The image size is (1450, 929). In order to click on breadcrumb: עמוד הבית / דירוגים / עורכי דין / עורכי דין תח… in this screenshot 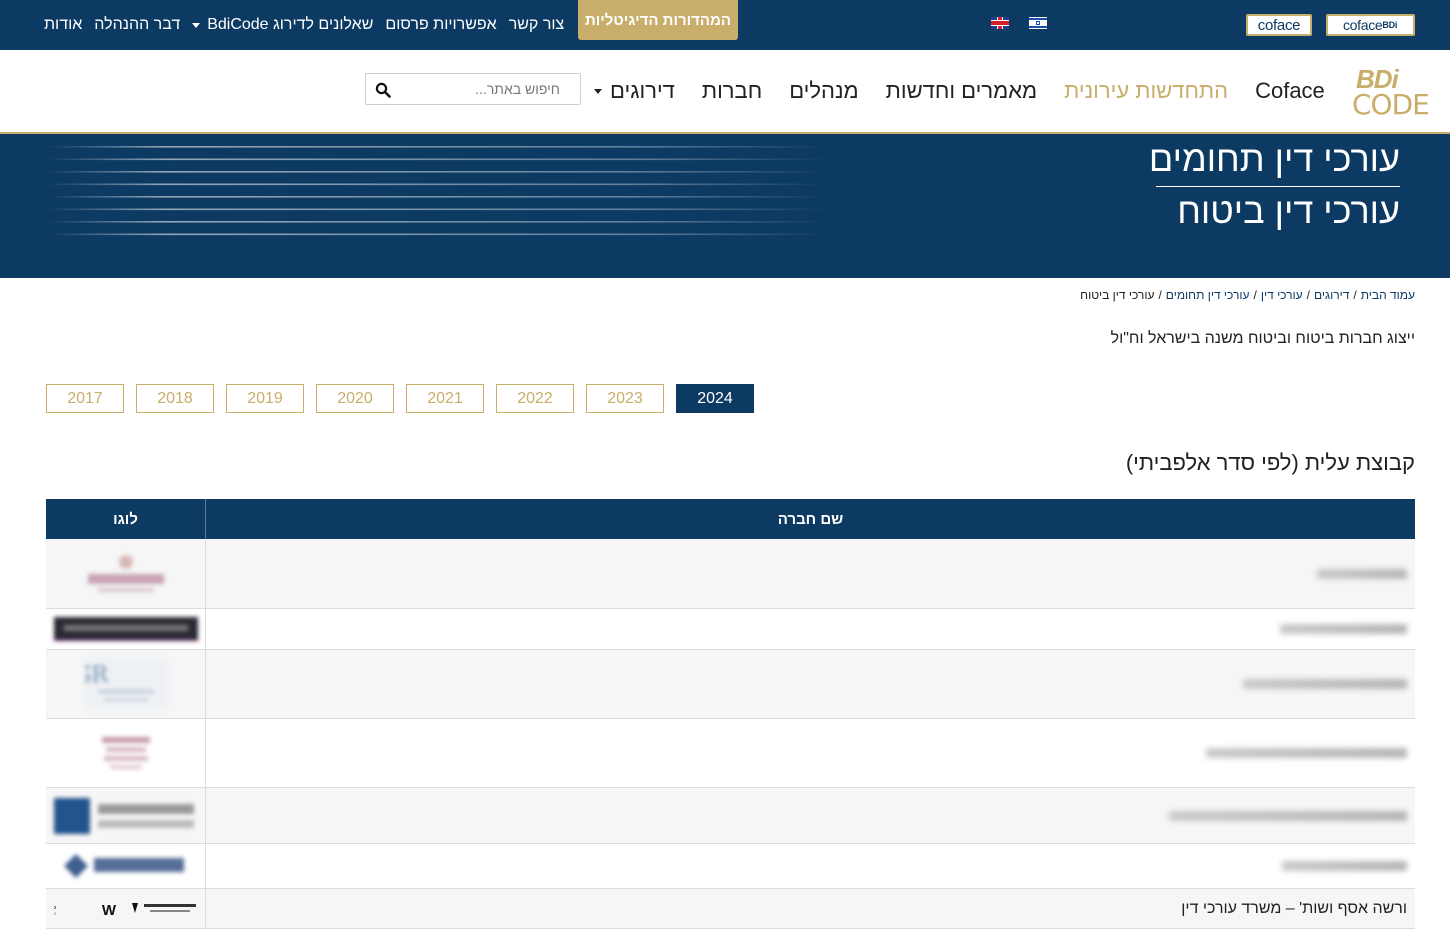, I will do `click(1247, 295)`.